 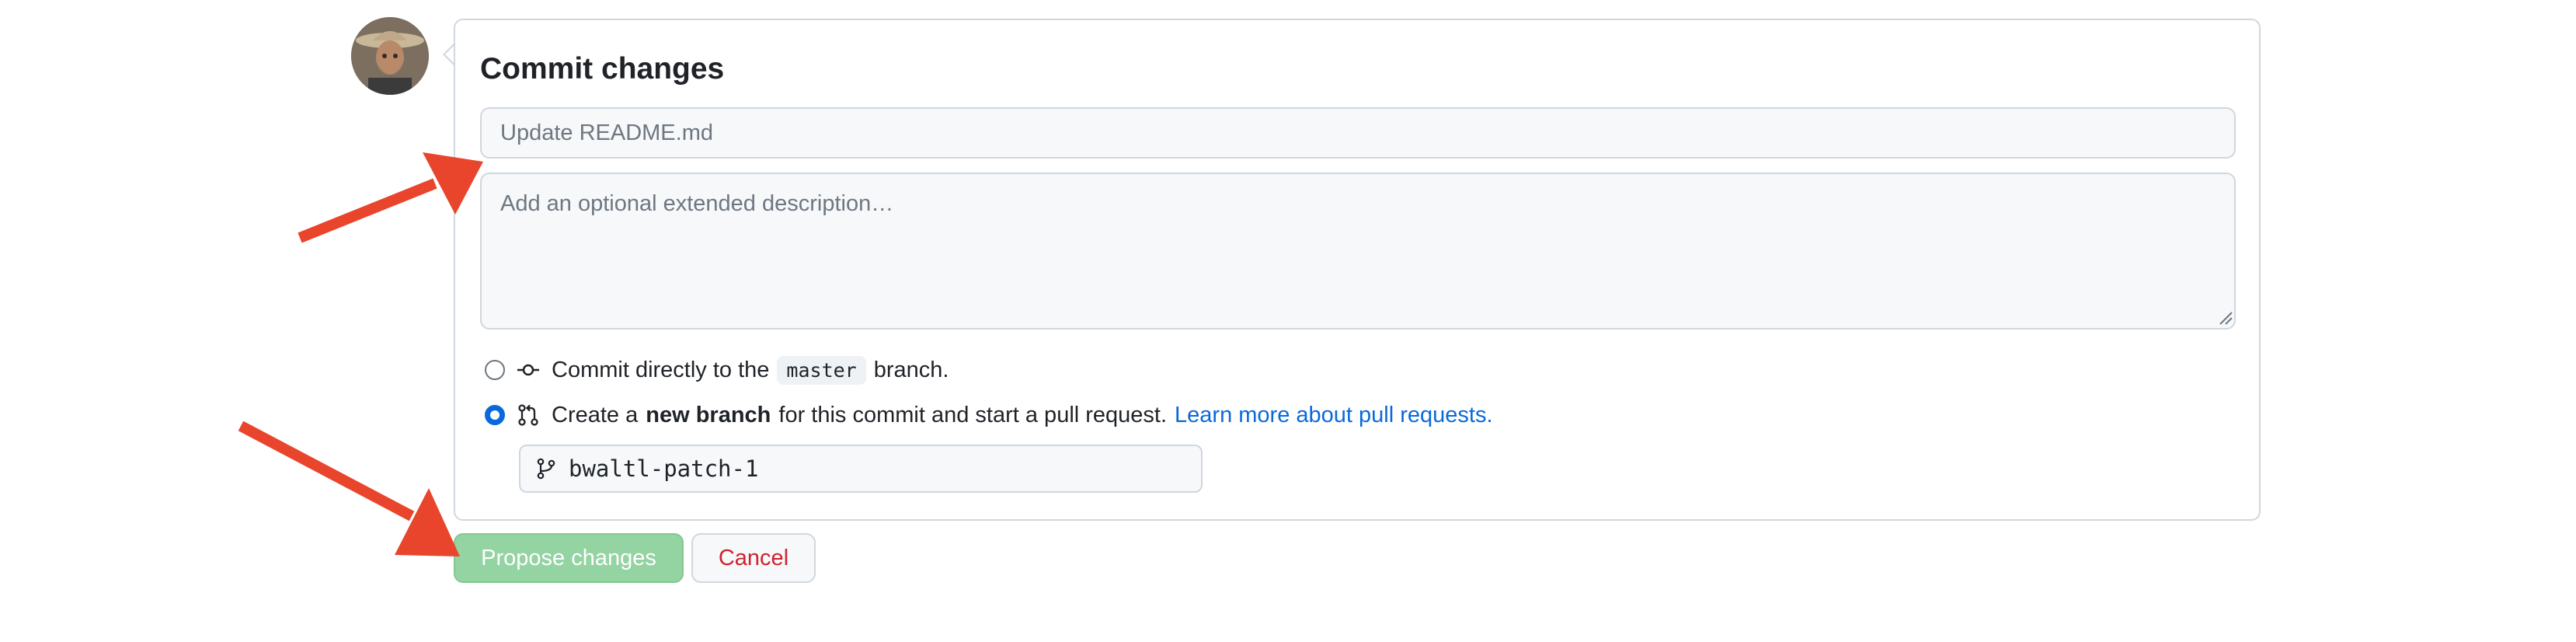 What do you see at coordinates (495, 415) in the screenshot?
I see `radio-new-branch` at bounding box center [495, 415].